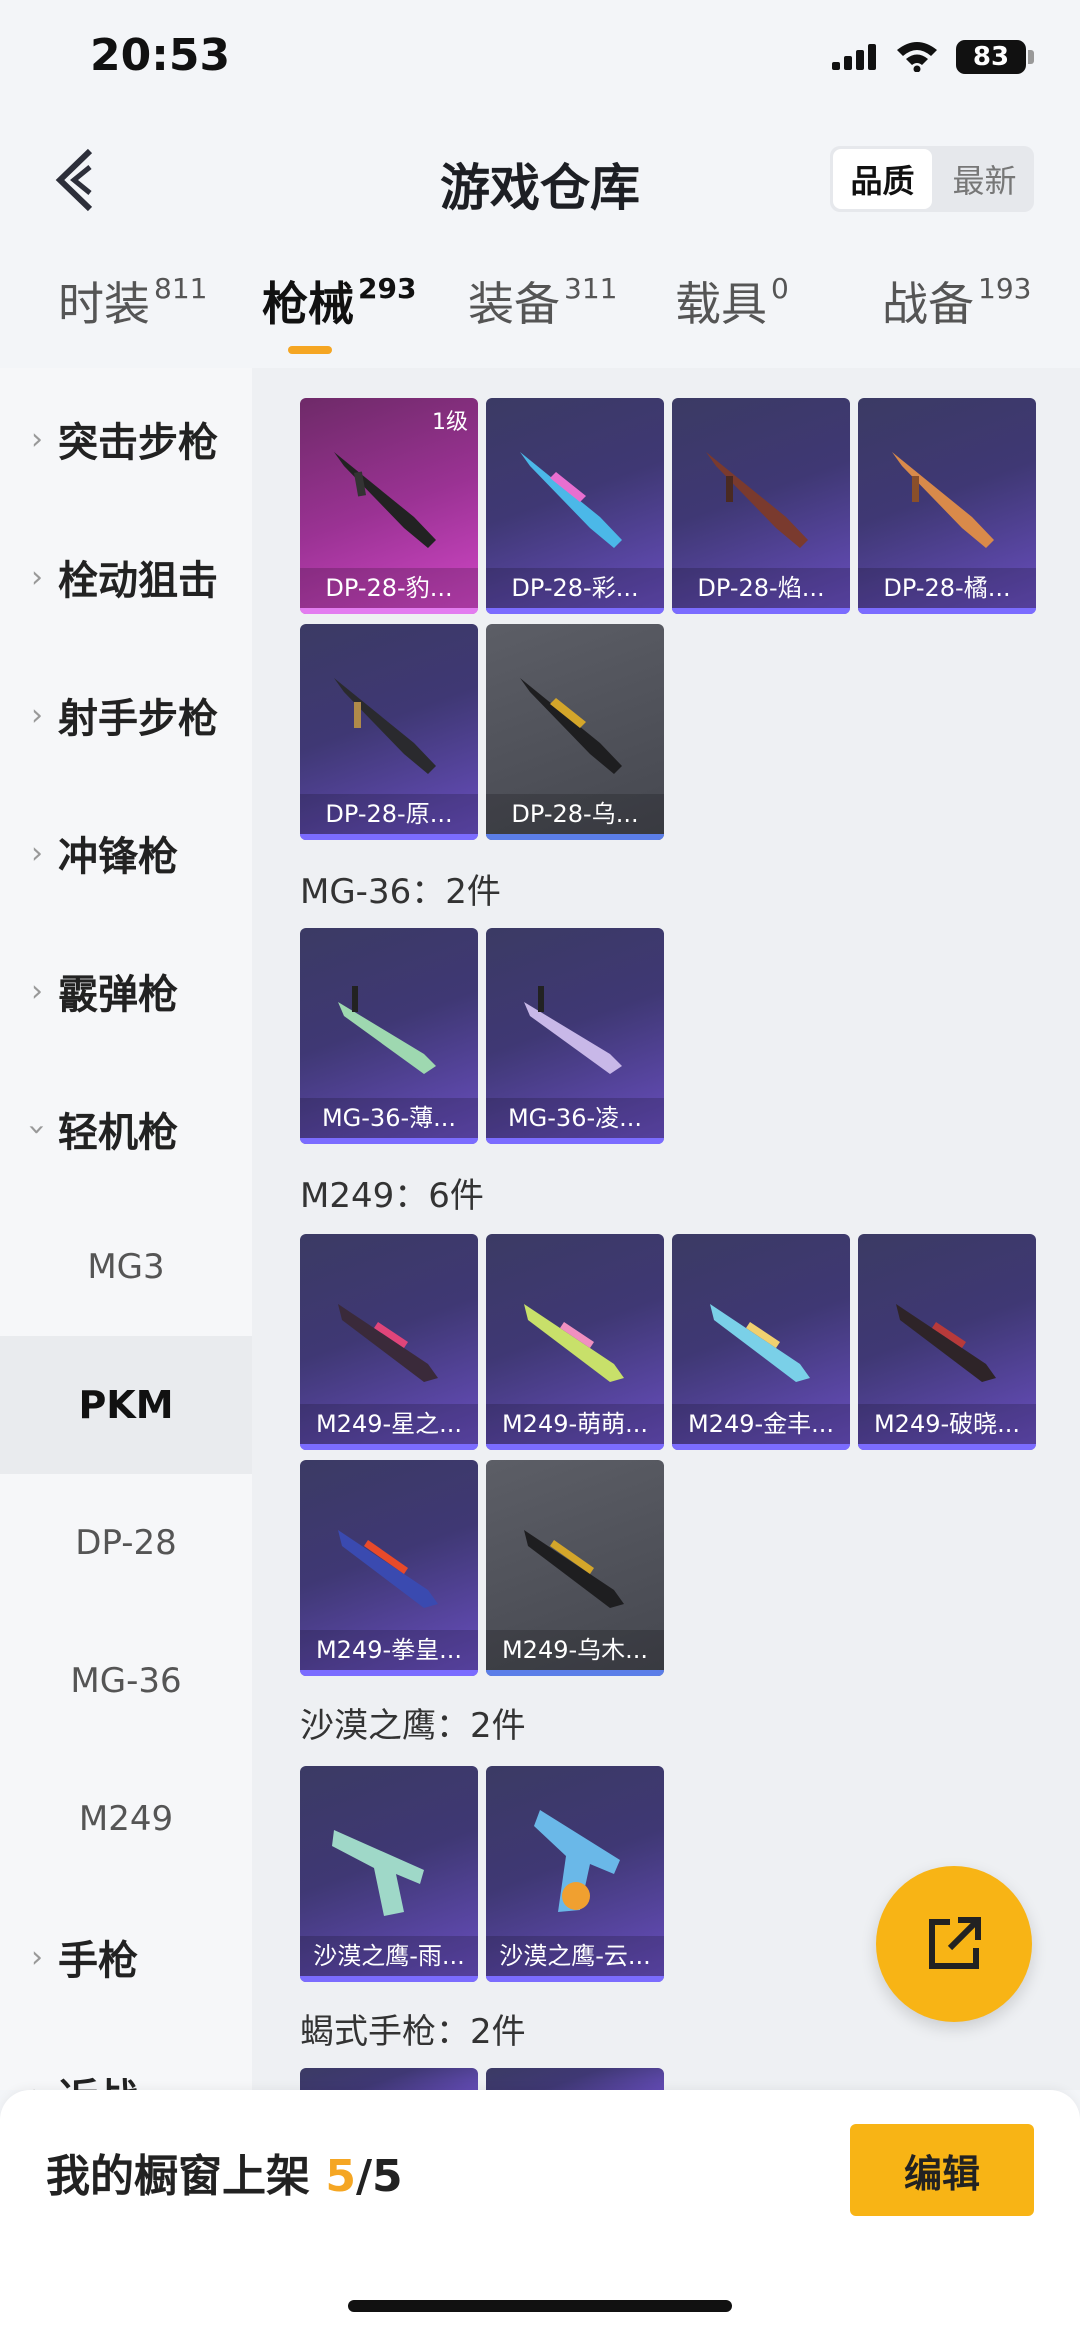 The image size is (1080, 2339). I want to click on status-bar: 20:53 83, so click(540, 60).